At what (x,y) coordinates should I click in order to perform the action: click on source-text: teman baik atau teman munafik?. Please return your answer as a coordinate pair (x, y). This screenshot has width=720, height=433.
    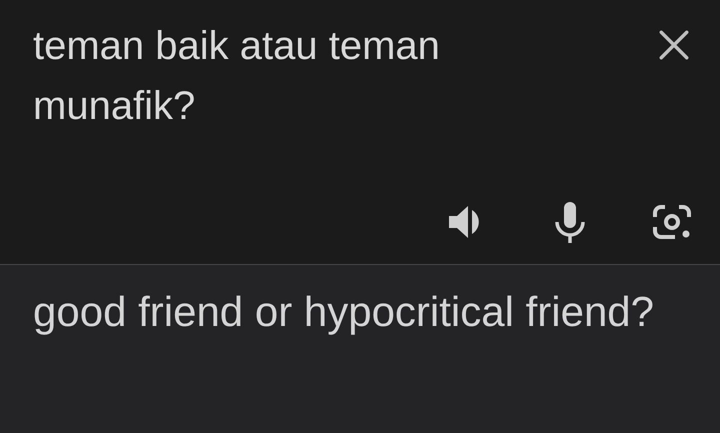
    Looking at the image, I should click on (237, 76).